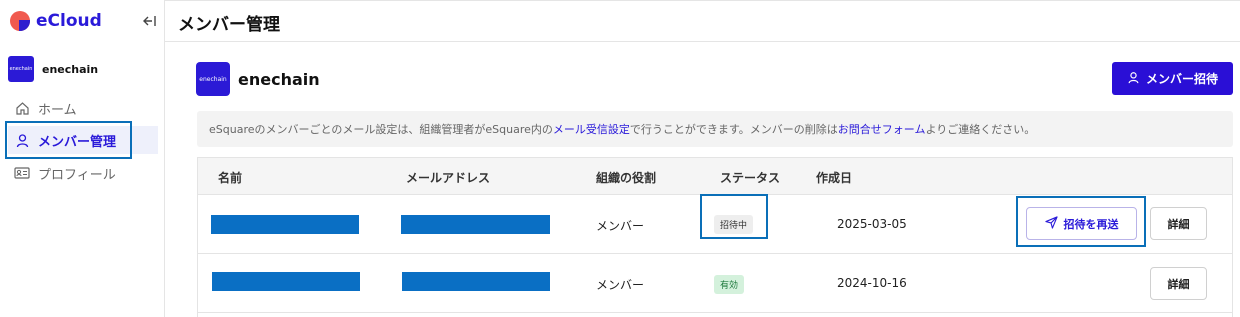 The image size is (1240, 317). I want to click on sidebar-item-label: メンバー管理, so click(77, 142).